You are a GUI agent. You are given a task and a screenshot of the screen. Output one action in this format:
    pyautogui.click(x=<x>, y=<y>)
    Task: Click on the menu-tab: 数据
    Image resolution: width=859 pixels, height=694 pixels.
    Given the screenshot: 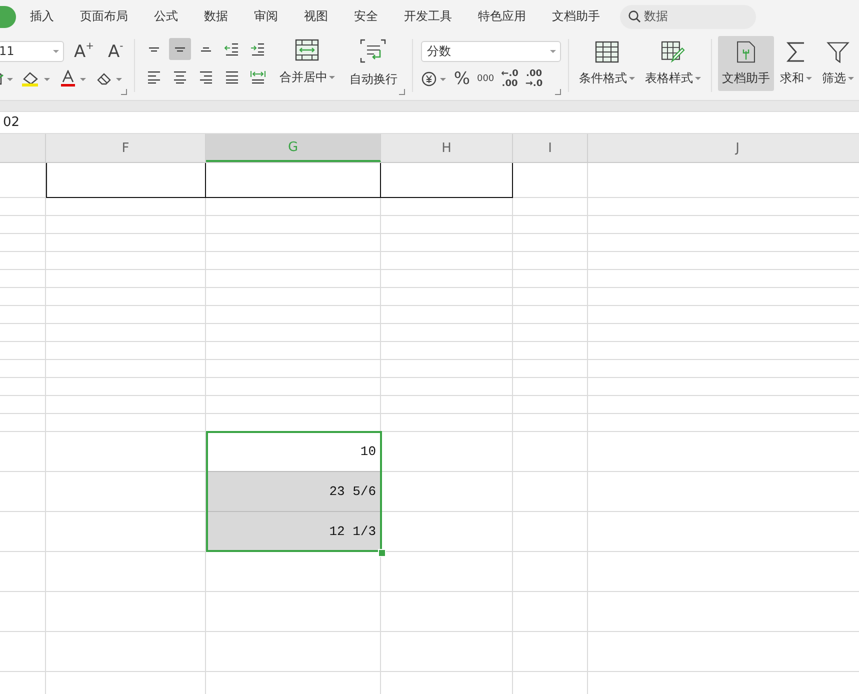 What is the action you would take?
    pyautogui.click(x=216, y=16)
    